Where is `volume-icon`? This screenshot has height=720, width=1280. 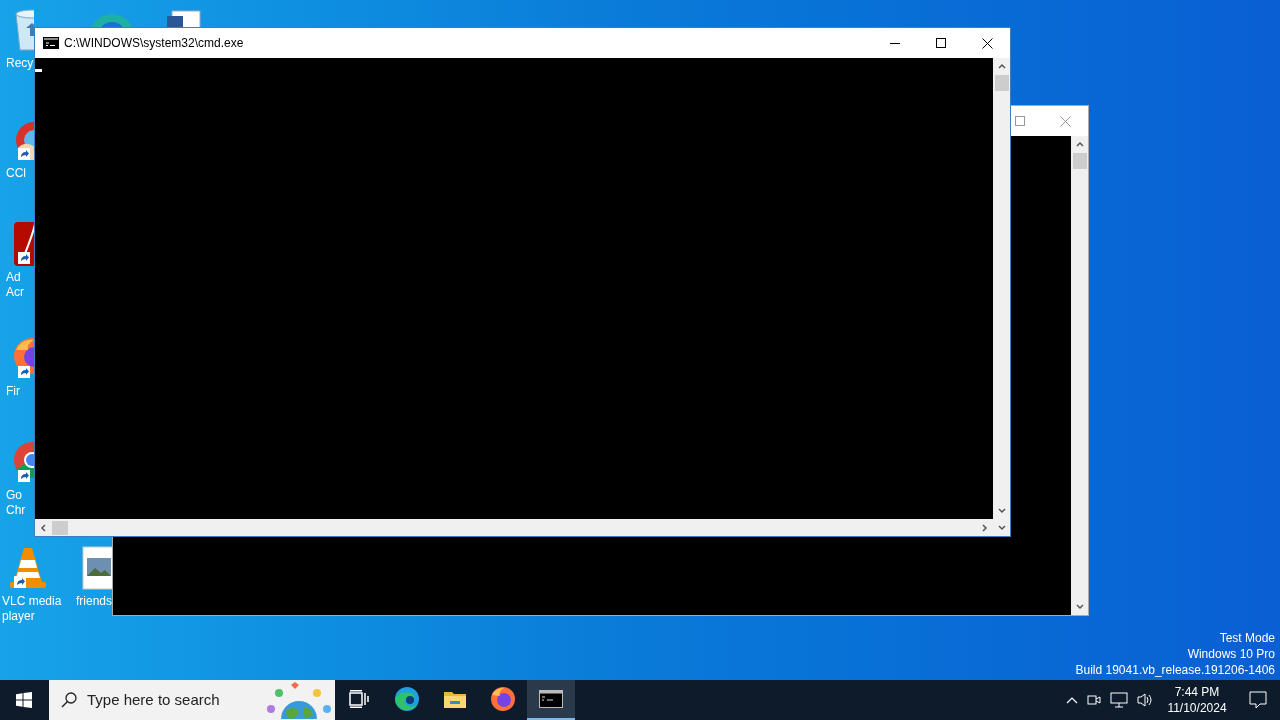 volume-icon is located at coordinates (1145, 700).